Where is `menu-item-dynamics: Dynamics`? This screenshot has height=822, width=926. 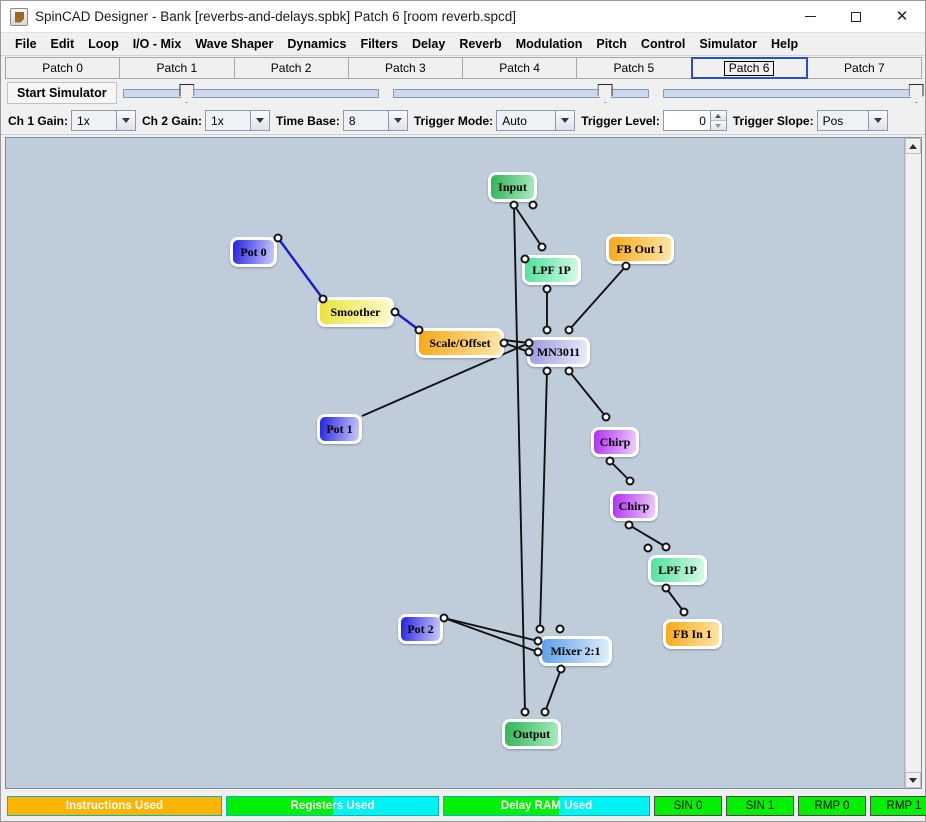
menu-item-dynamics: Dynamics is located at coordinates (316, 44).